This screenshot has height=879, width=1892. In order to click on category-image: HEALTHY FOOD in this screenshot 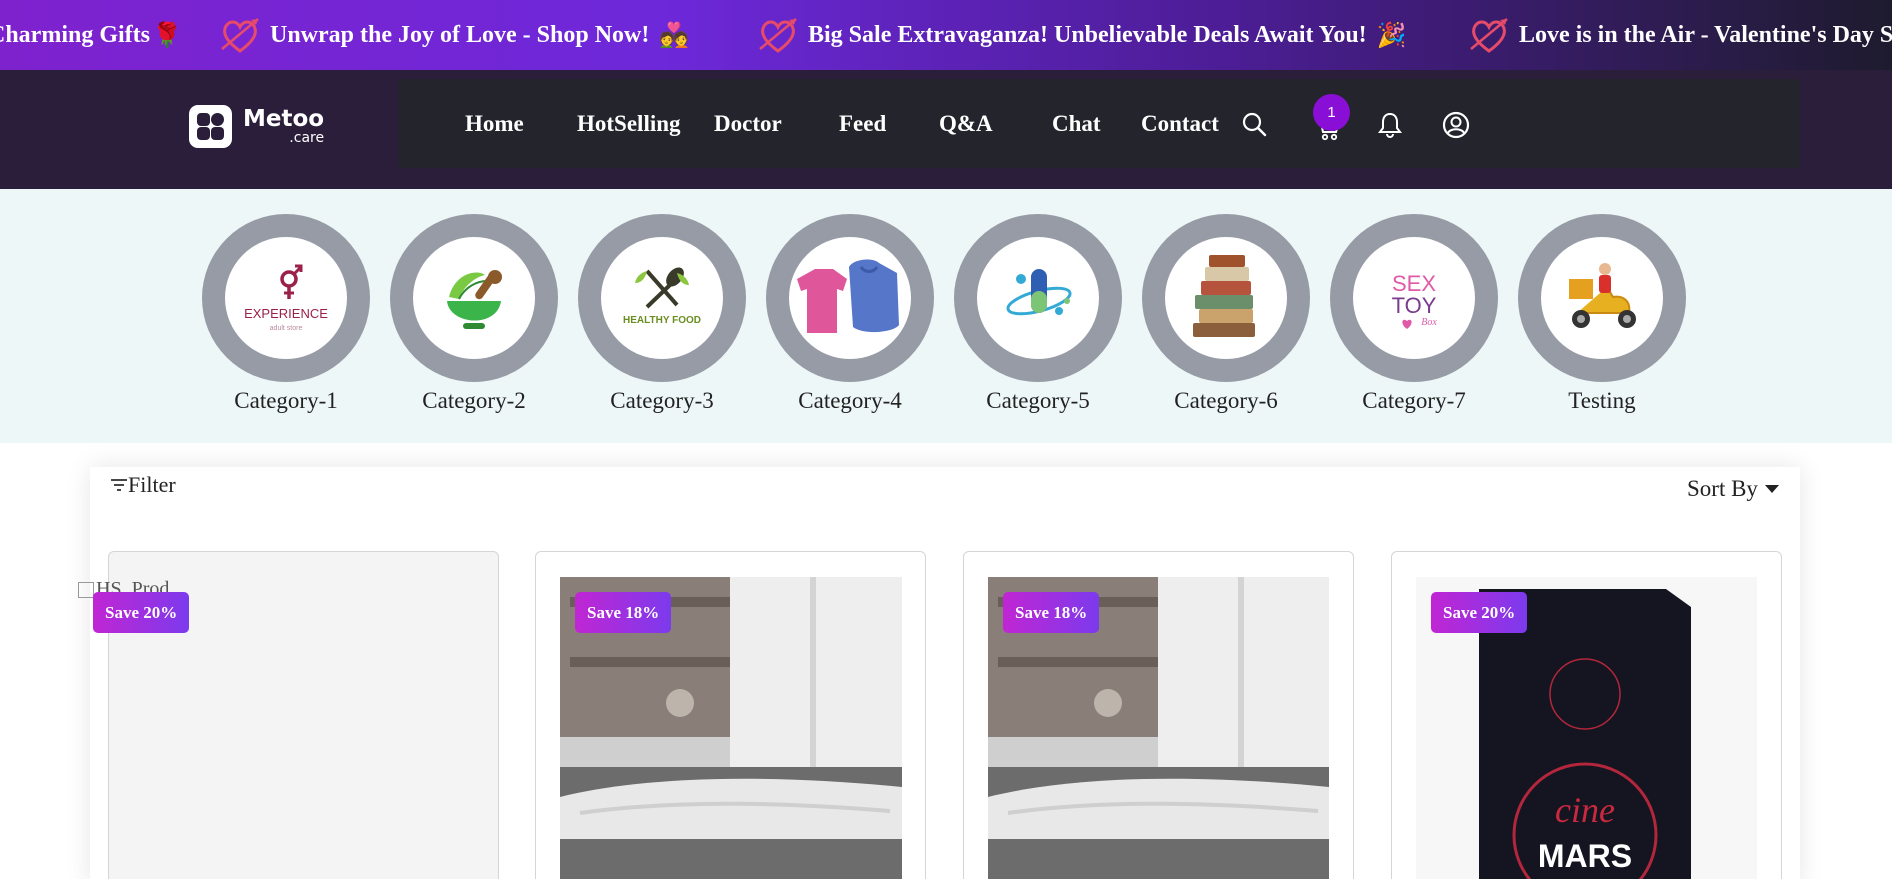, I will do `click(662, 298)`.